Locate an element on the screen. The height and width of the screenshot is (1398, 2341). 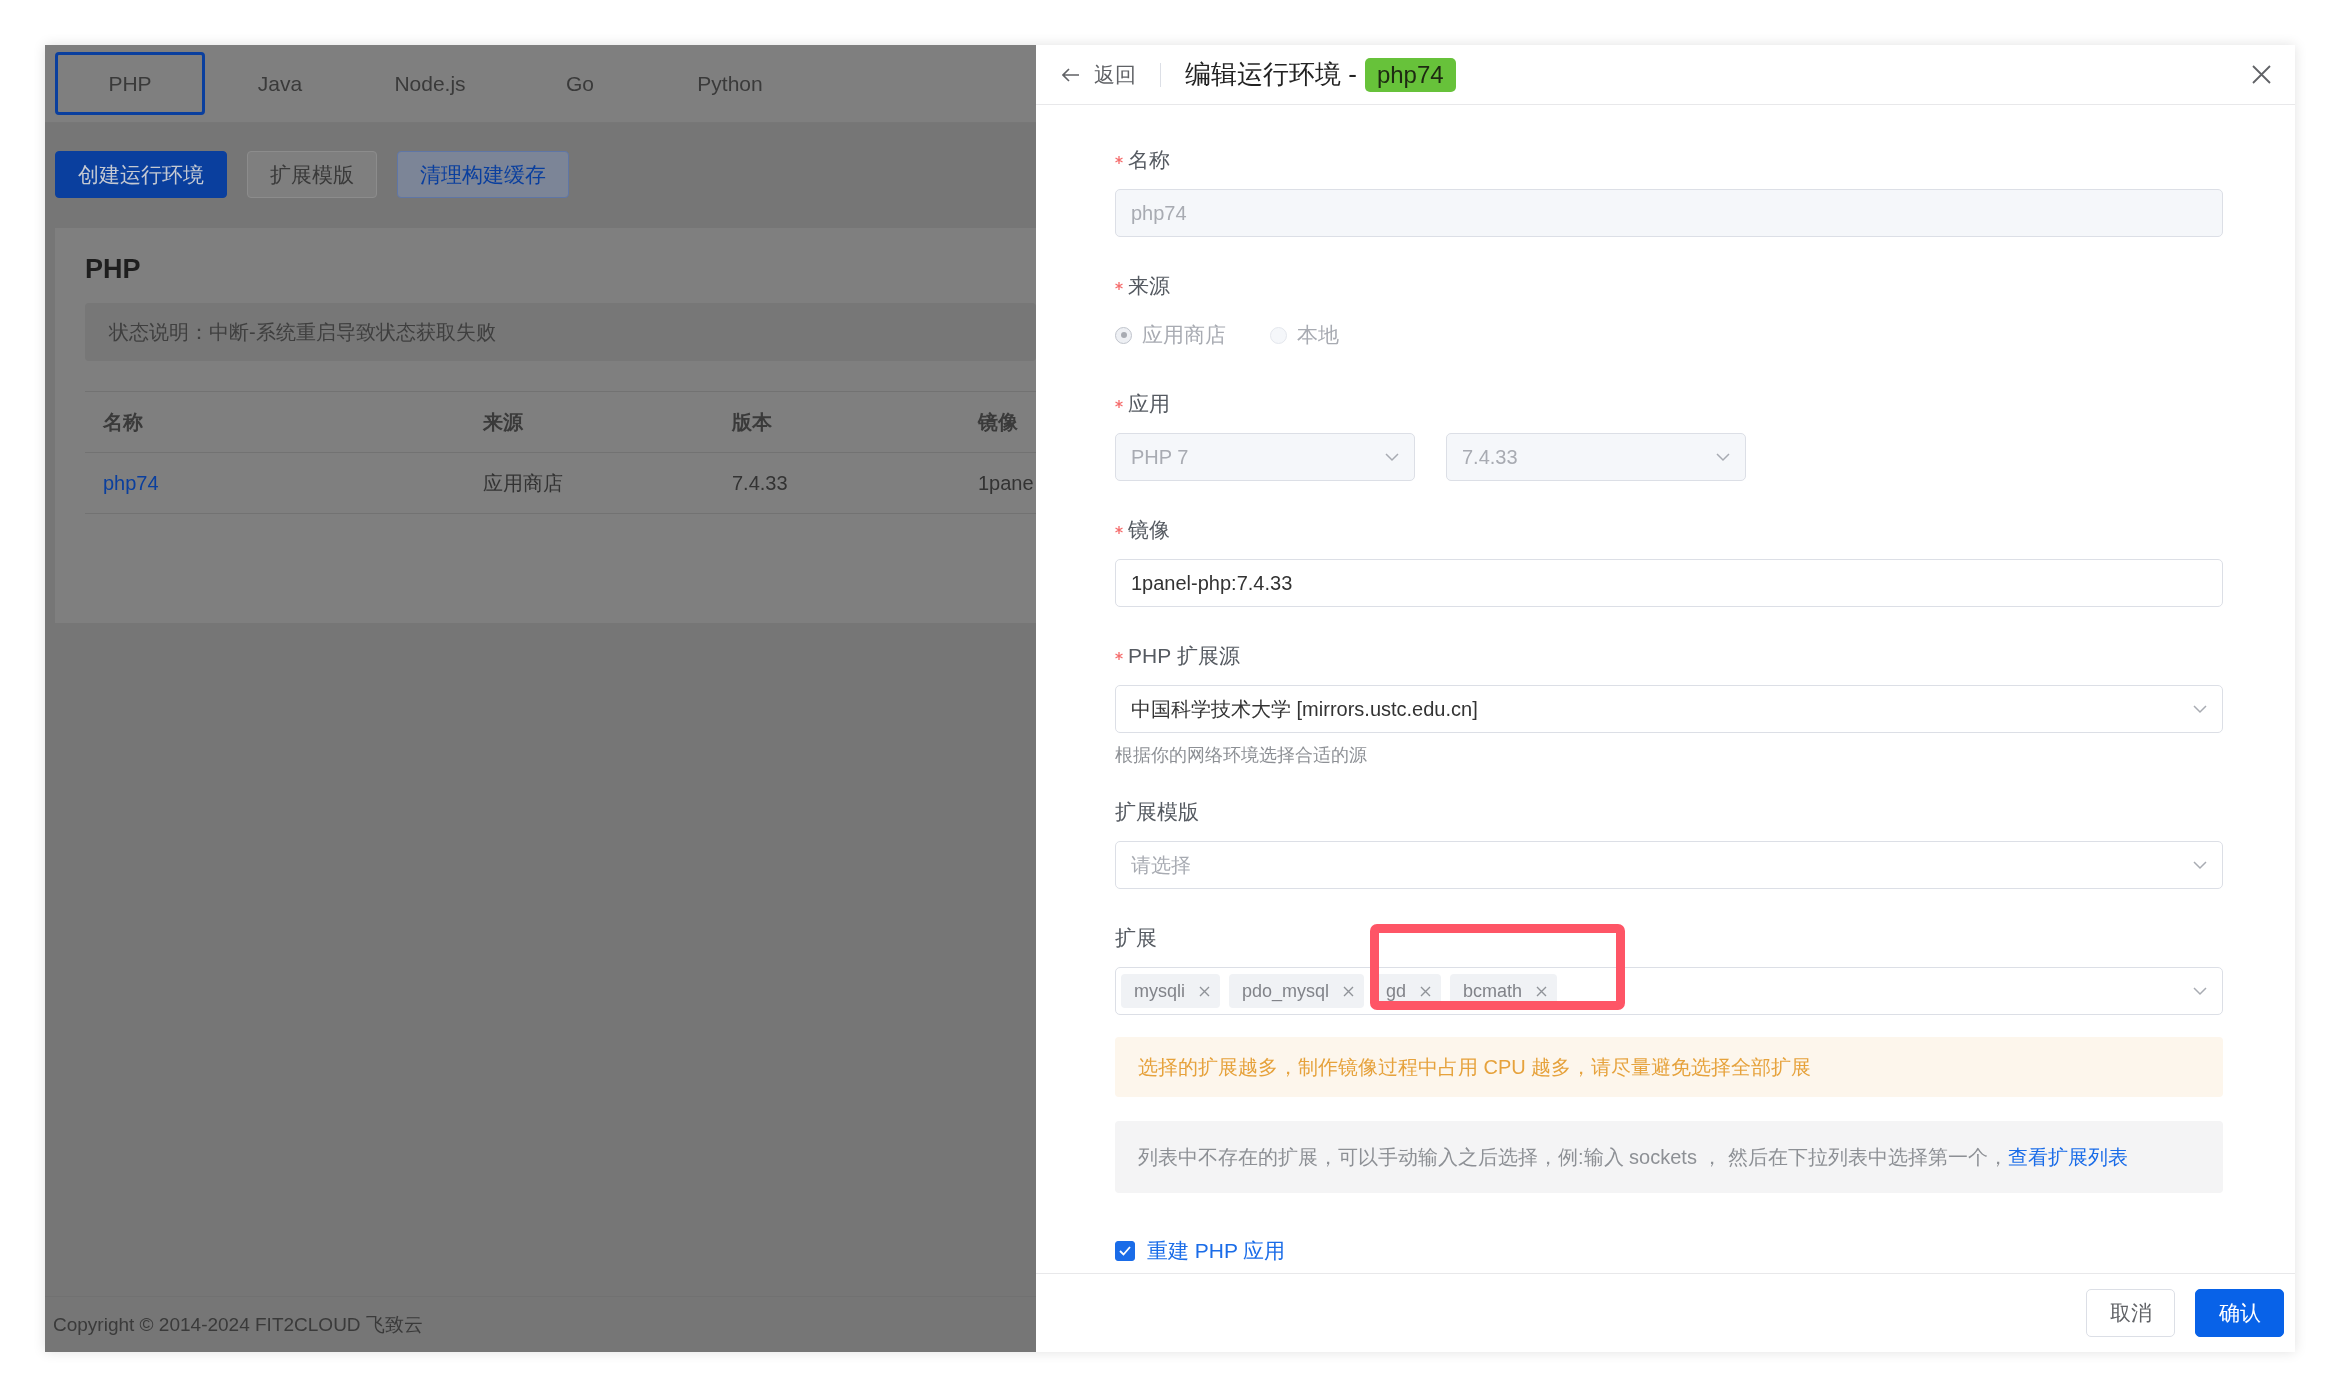
table-cell-text: 应用商店 is located at coordinates (523, 483).